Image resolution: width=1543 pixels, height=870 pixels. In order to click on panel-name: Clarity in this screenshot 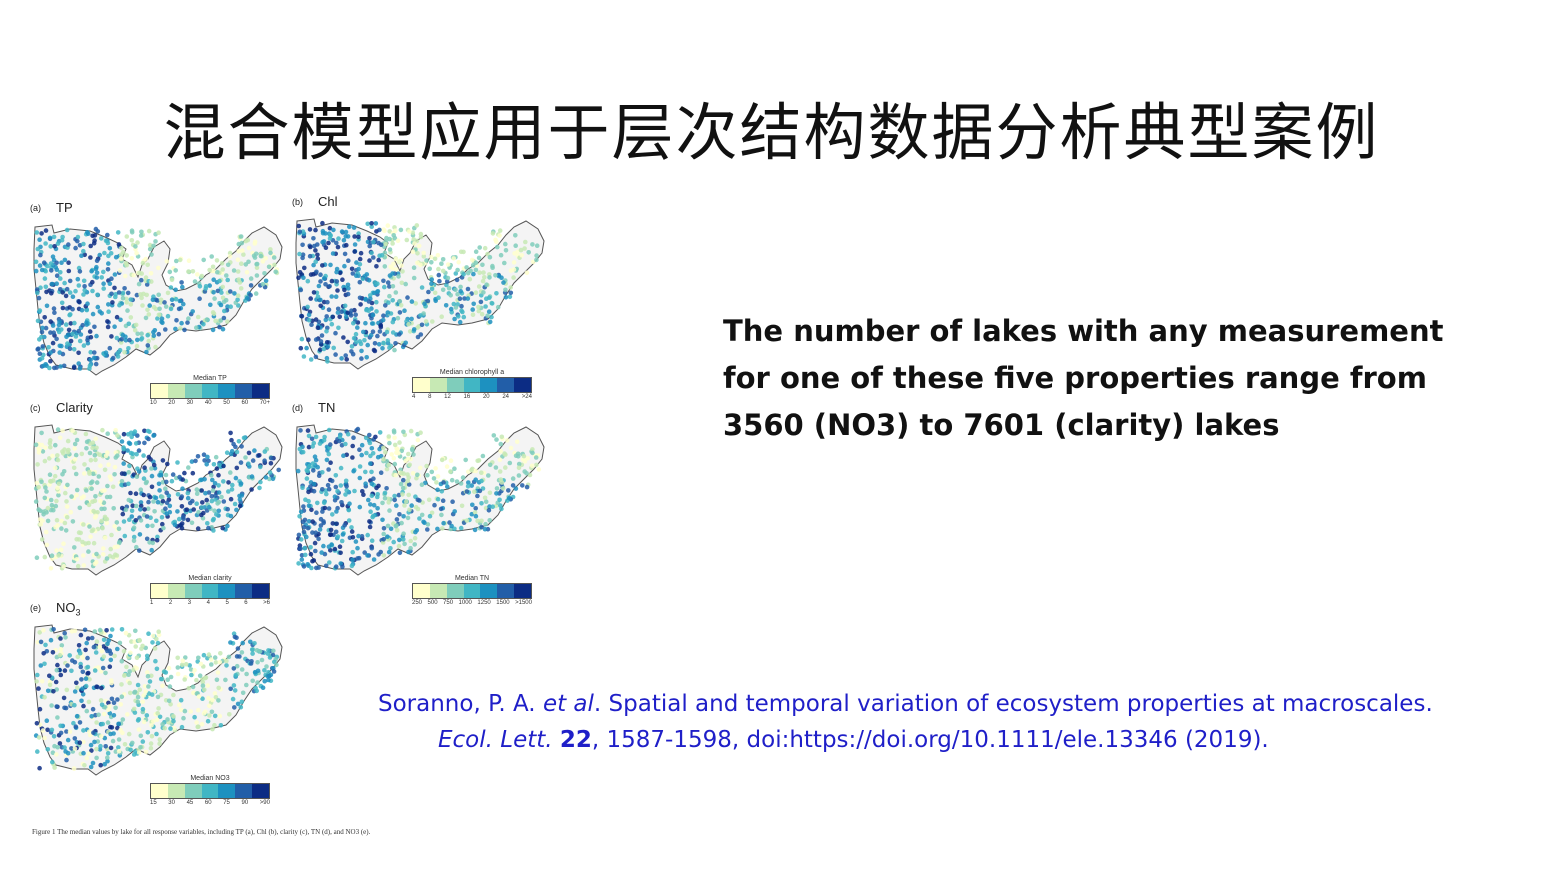, I will do `click(74, 407)`.